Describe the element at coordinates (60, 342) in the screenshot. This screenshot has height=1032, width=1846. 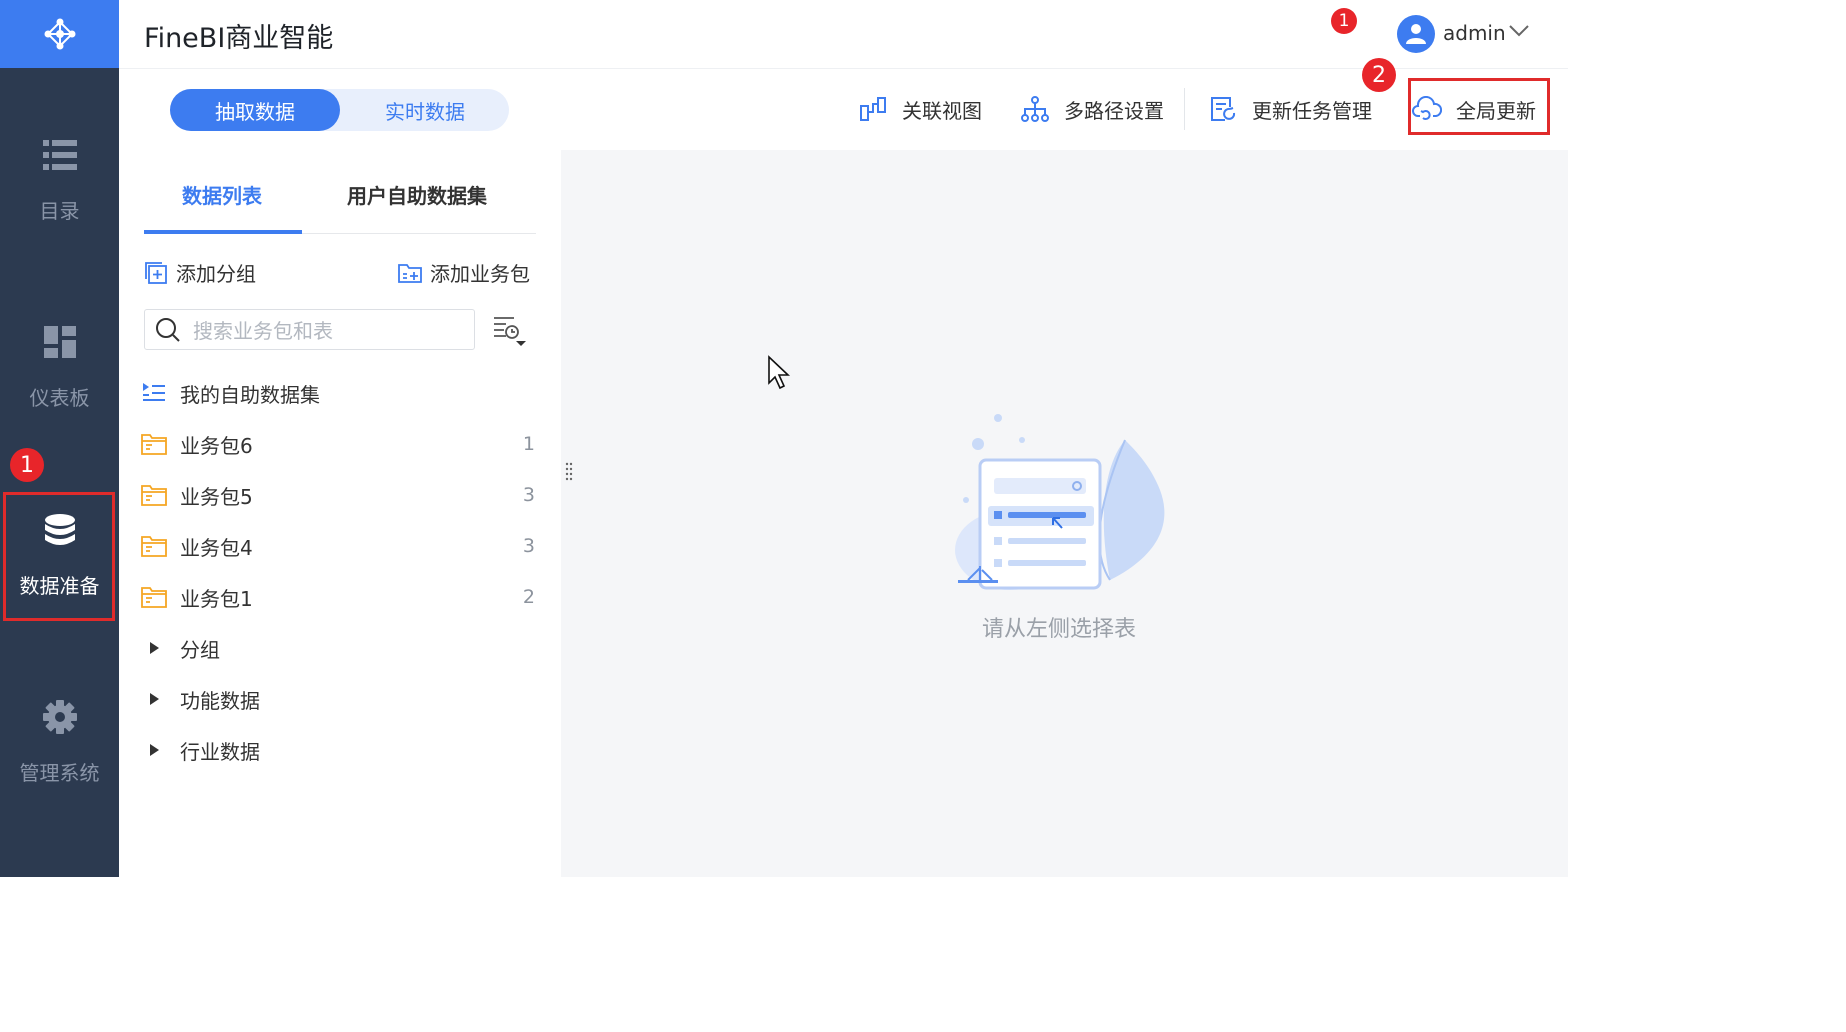
I see `dashboard-icon` at that location.